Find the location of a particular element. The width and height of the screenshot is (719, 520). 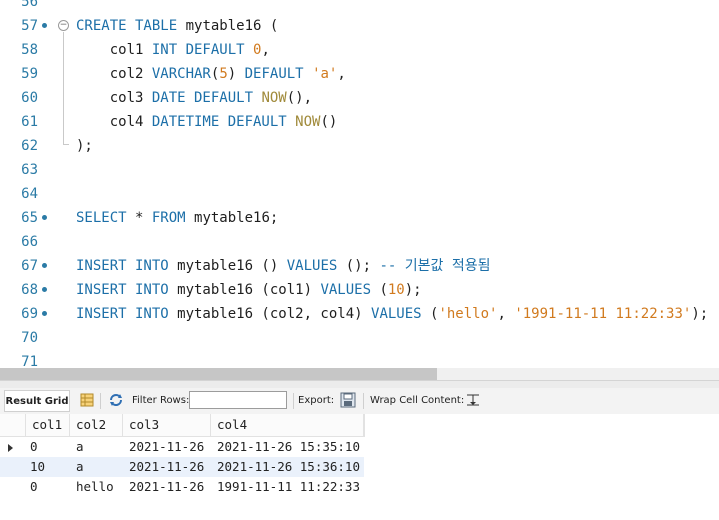

line-number: 71 is located at coordinates (29, 361).